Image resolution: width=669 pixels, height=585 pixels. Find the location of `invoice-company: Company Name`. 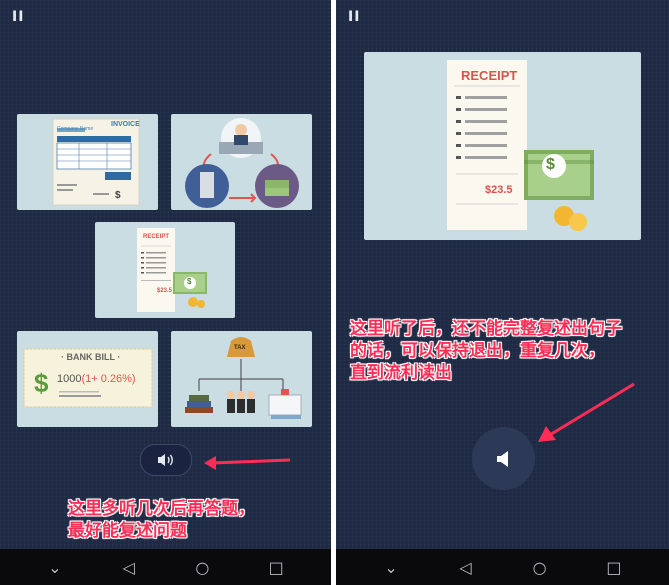

invoice-company: Company Name is located at coordinates (75, 129).